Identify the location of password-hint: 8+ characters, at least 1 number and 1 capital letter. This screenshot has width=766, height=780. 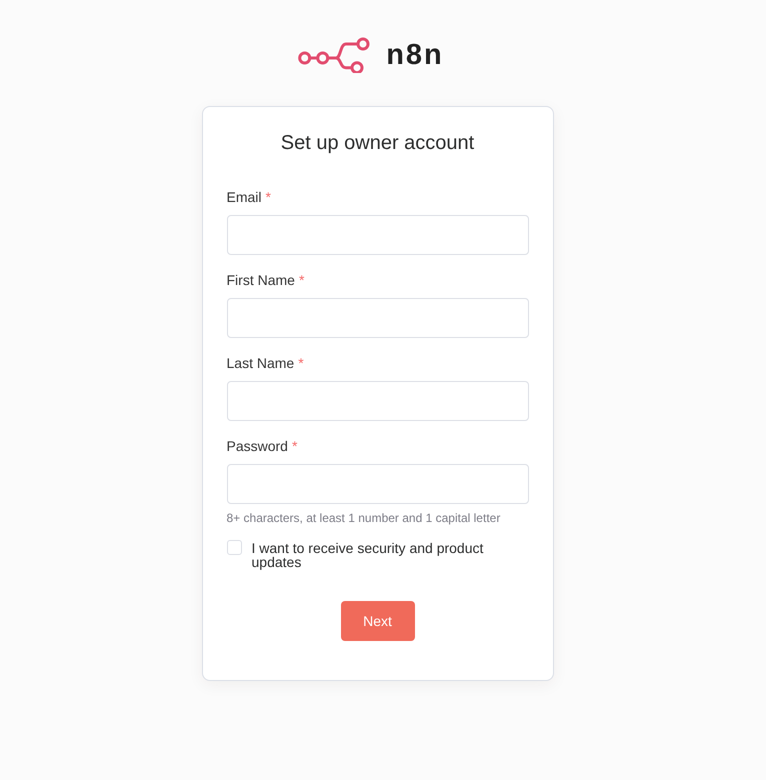
(364, 518).